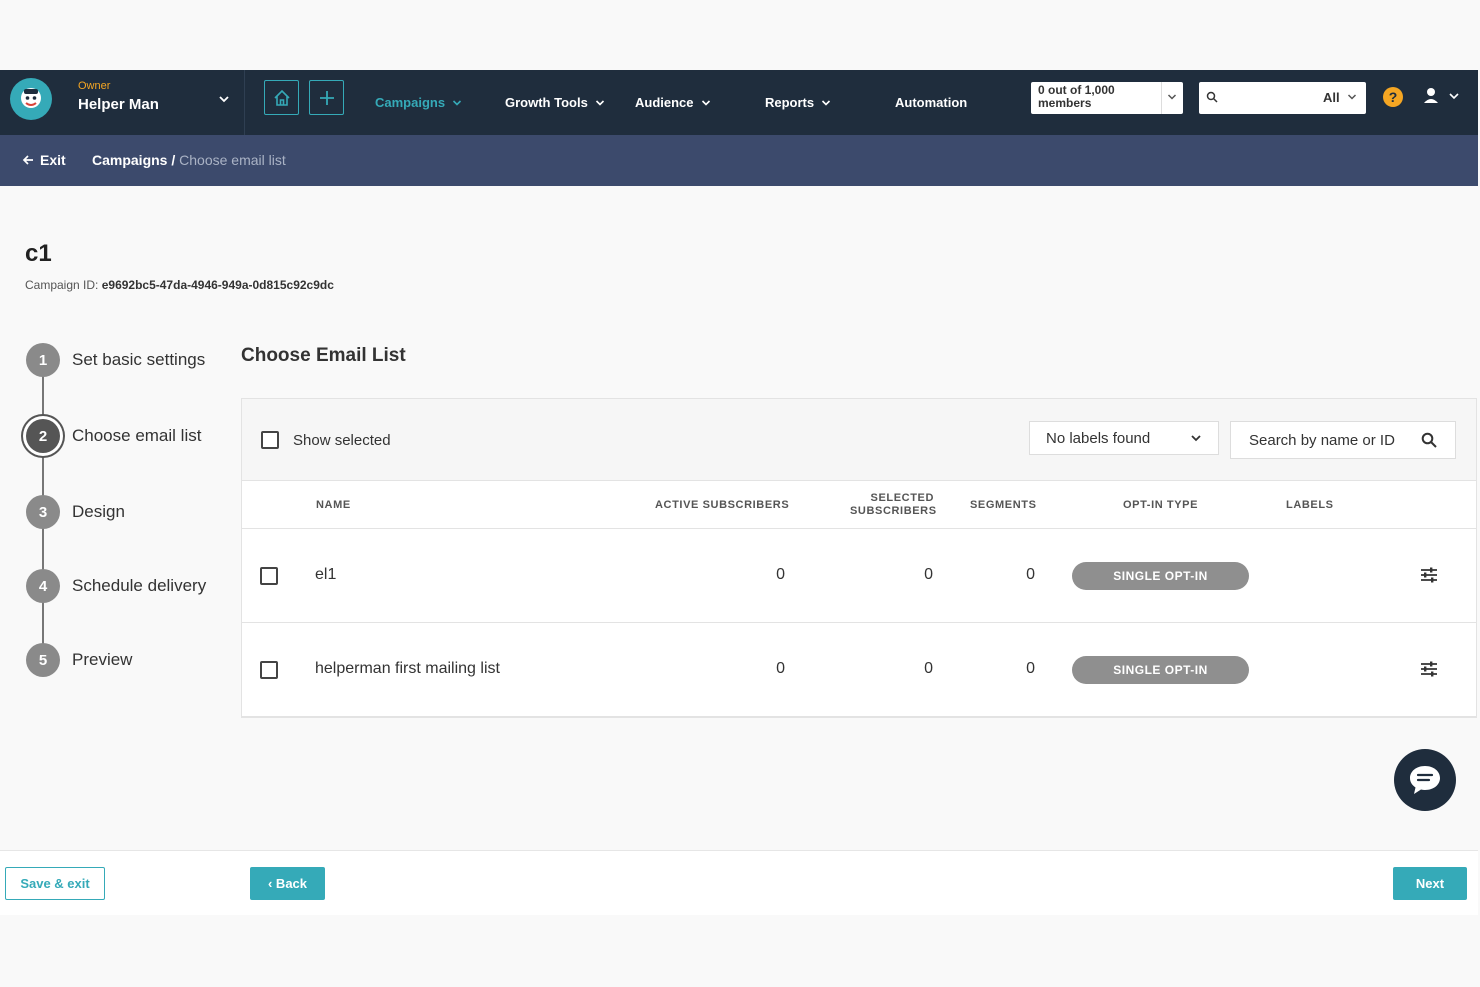 Image resolution: width=1480 pixels, height=987 pixels. What do you see at coordinates (139, 585) in the screenshot?
I see `step-label: Schedule delivery` at bounding box center [139, 585].